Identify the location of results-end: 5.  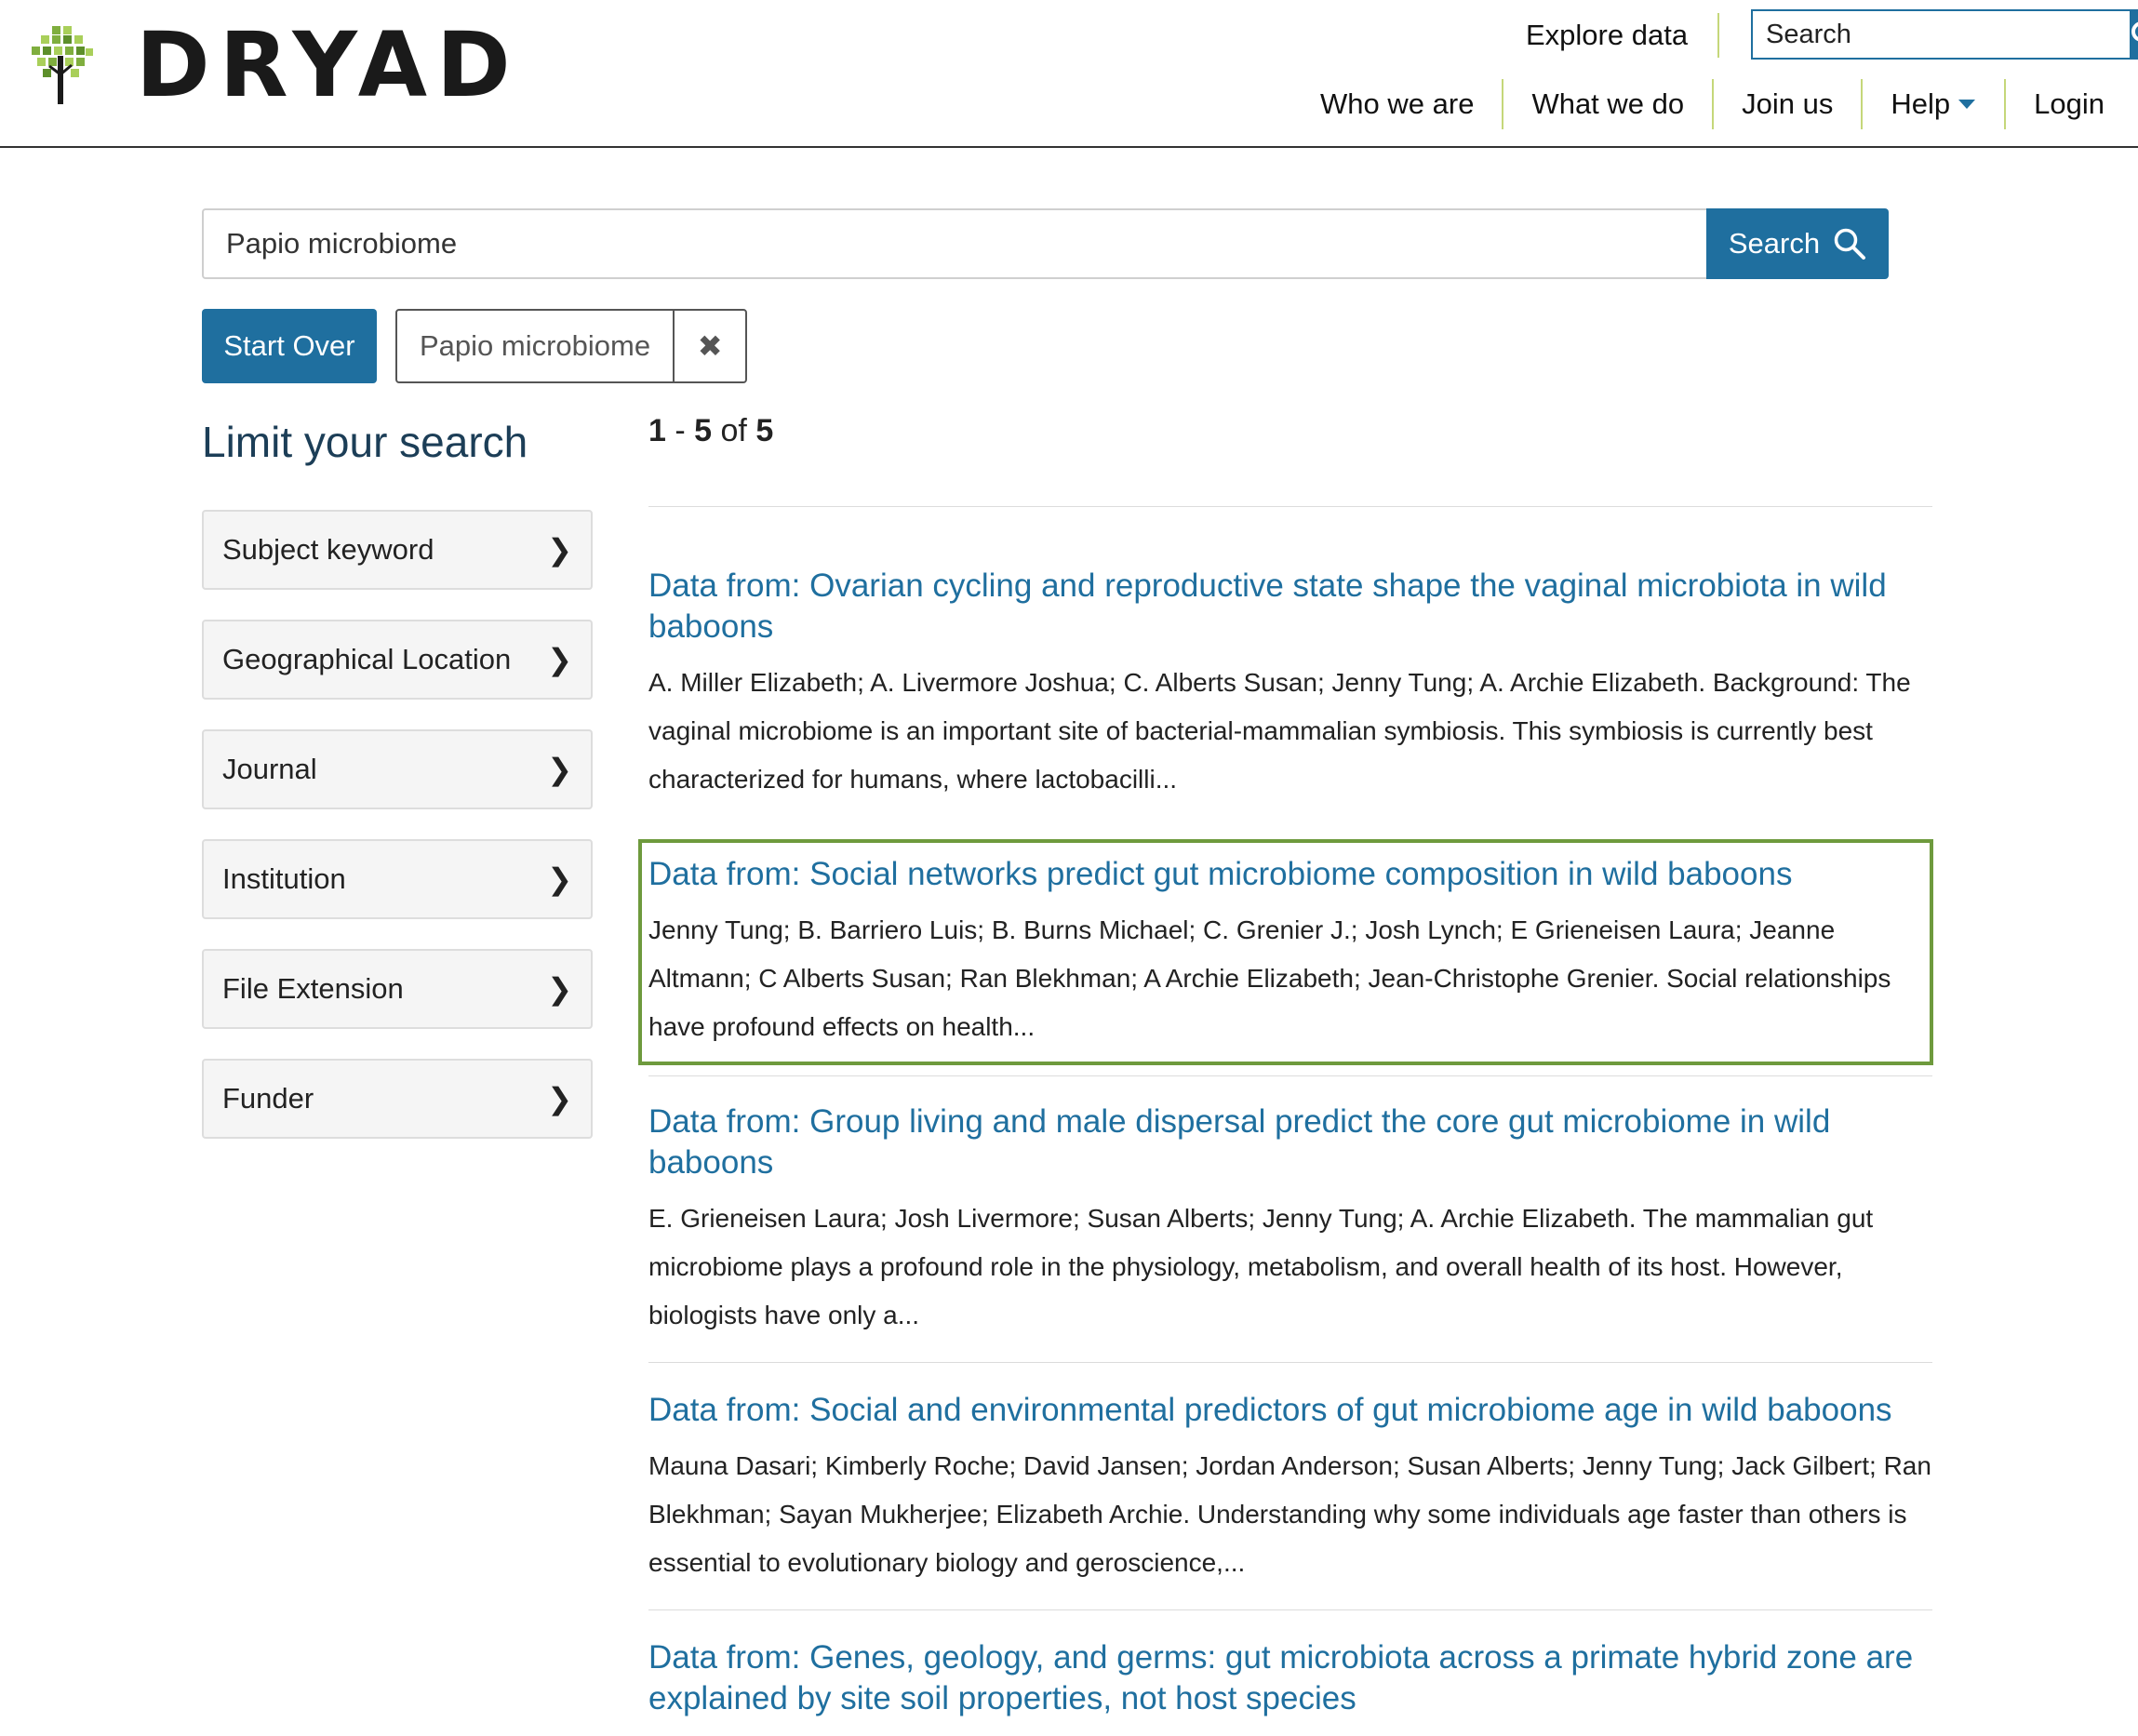
(703, 431).